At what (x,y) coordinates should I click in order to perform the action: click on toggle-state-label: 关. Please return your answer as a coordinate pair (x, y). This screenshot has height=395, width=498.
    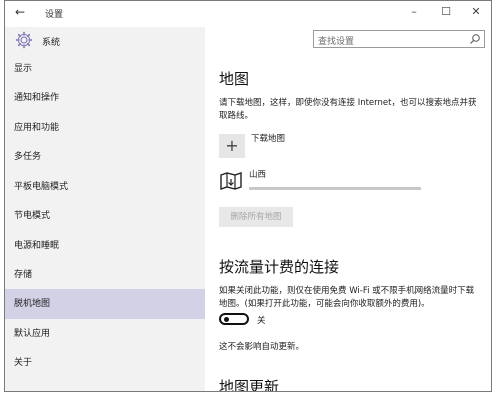
    Looking at the image, I should click on (261, 321).